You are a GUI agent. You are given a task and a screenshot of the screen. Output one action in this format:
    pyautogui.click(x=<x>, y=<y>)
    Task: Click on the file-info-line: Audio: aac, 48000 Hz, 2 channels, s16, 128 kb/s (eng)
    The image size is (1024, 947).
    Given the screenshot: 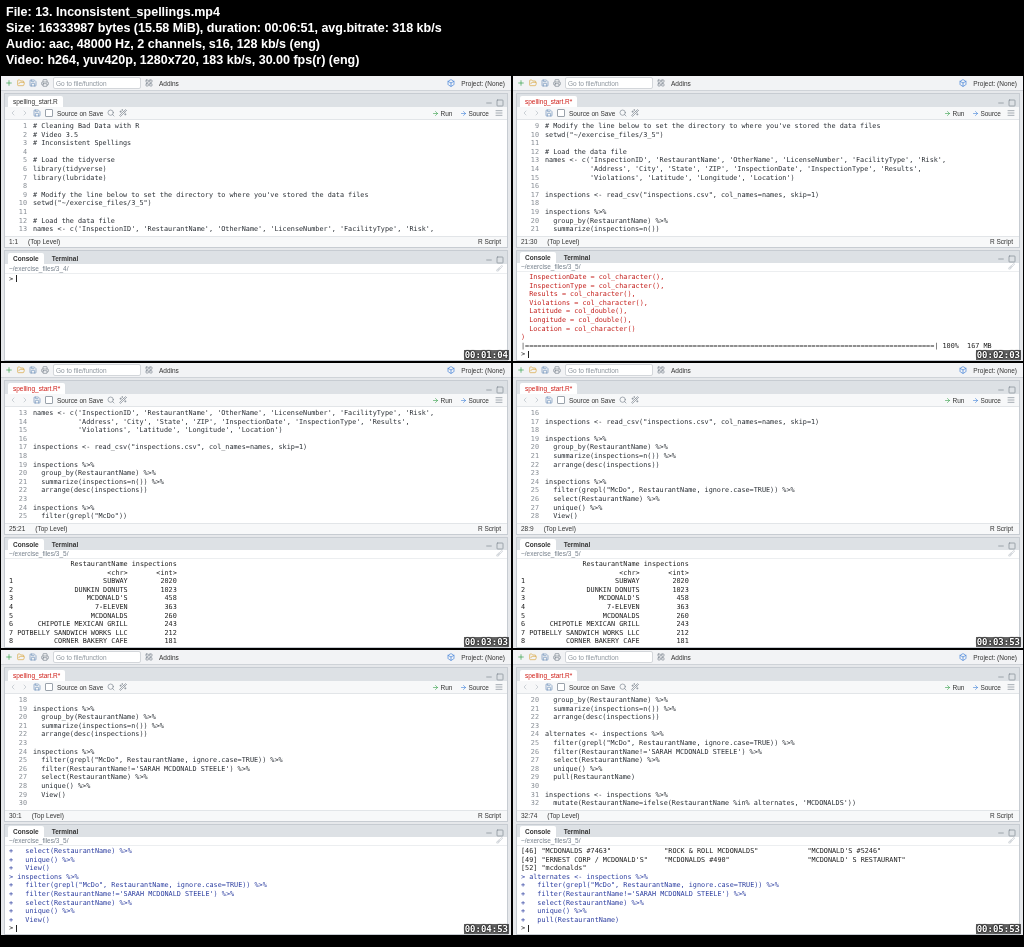 What is the action you would take?
    pyautogui.click(x=164, y=44)
    